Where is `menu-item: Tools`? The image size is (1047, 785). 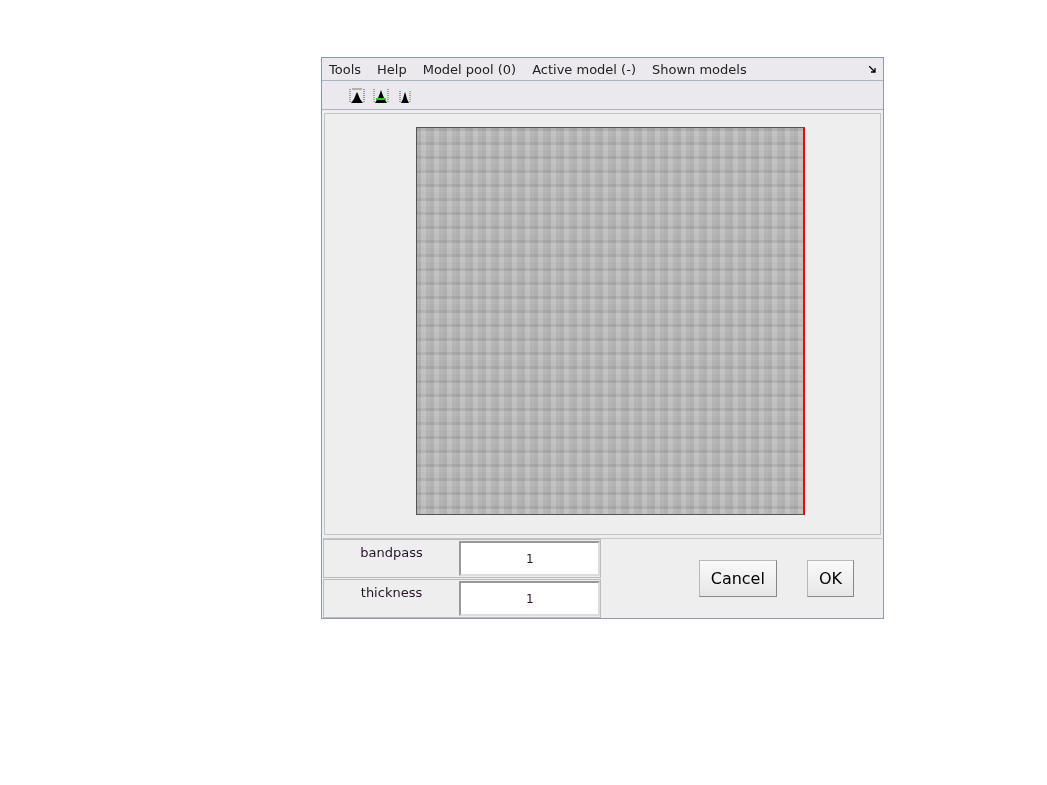
menu-item: Tools is located at coordinates (345, 69).